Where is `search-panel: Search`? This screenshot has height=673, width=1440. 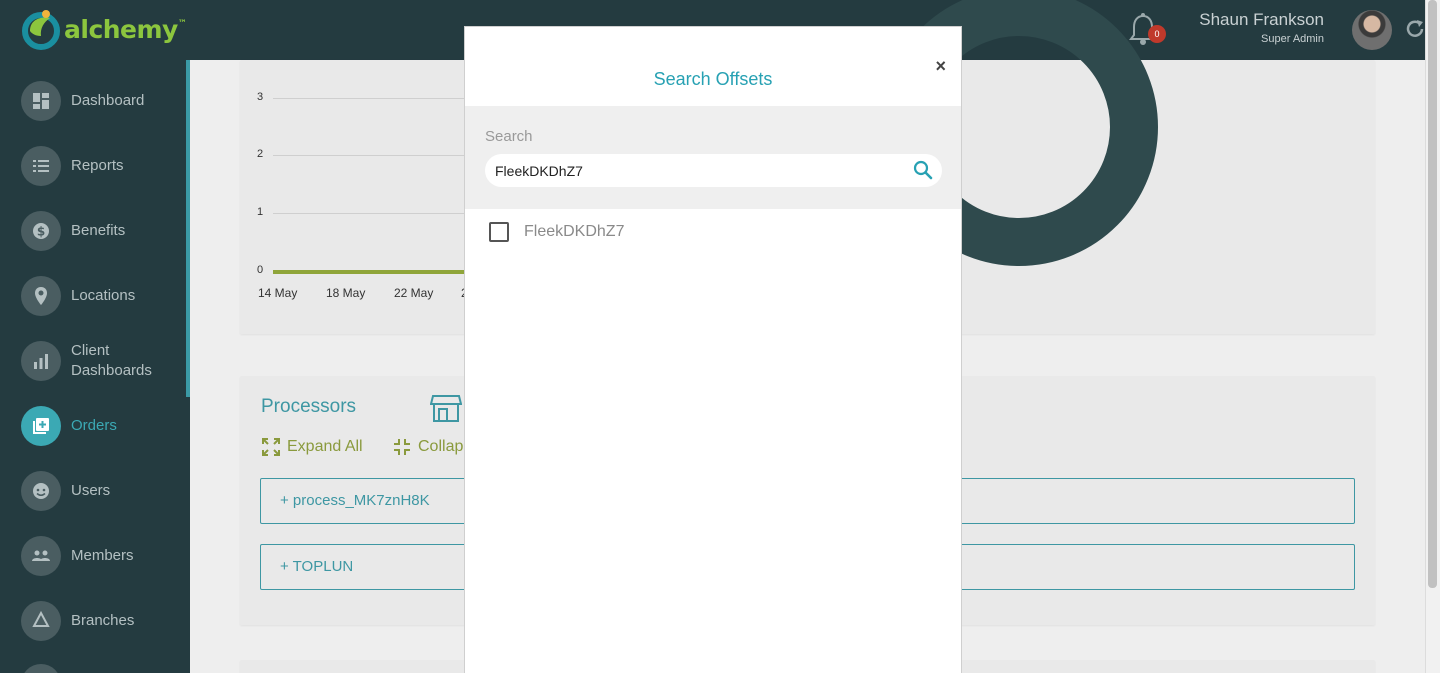
search-panel: Search is located at coordinates (713, 157).